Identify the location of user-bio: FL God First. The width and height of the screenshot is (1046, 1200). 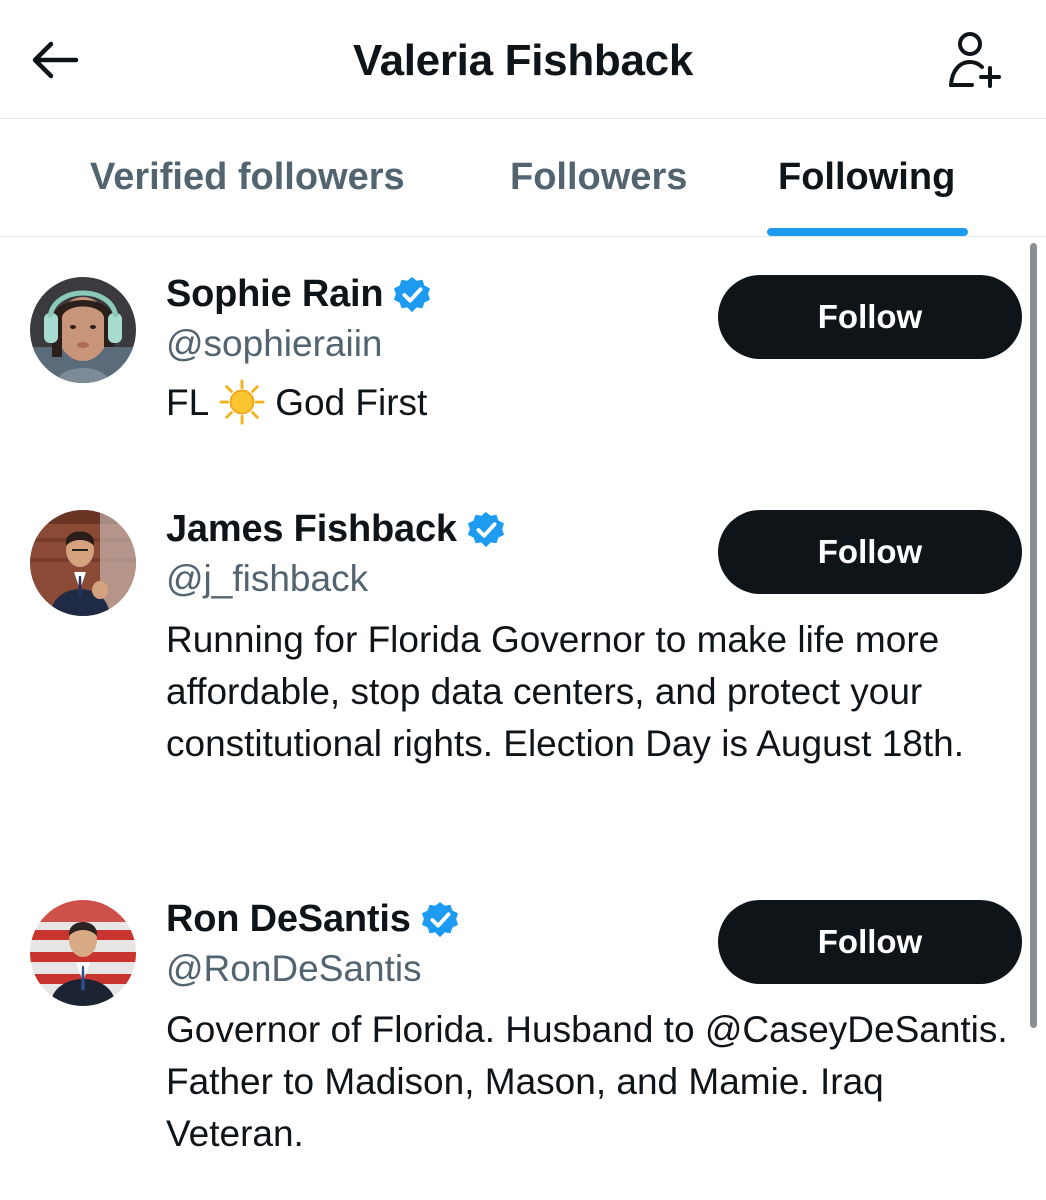
(591, 403).